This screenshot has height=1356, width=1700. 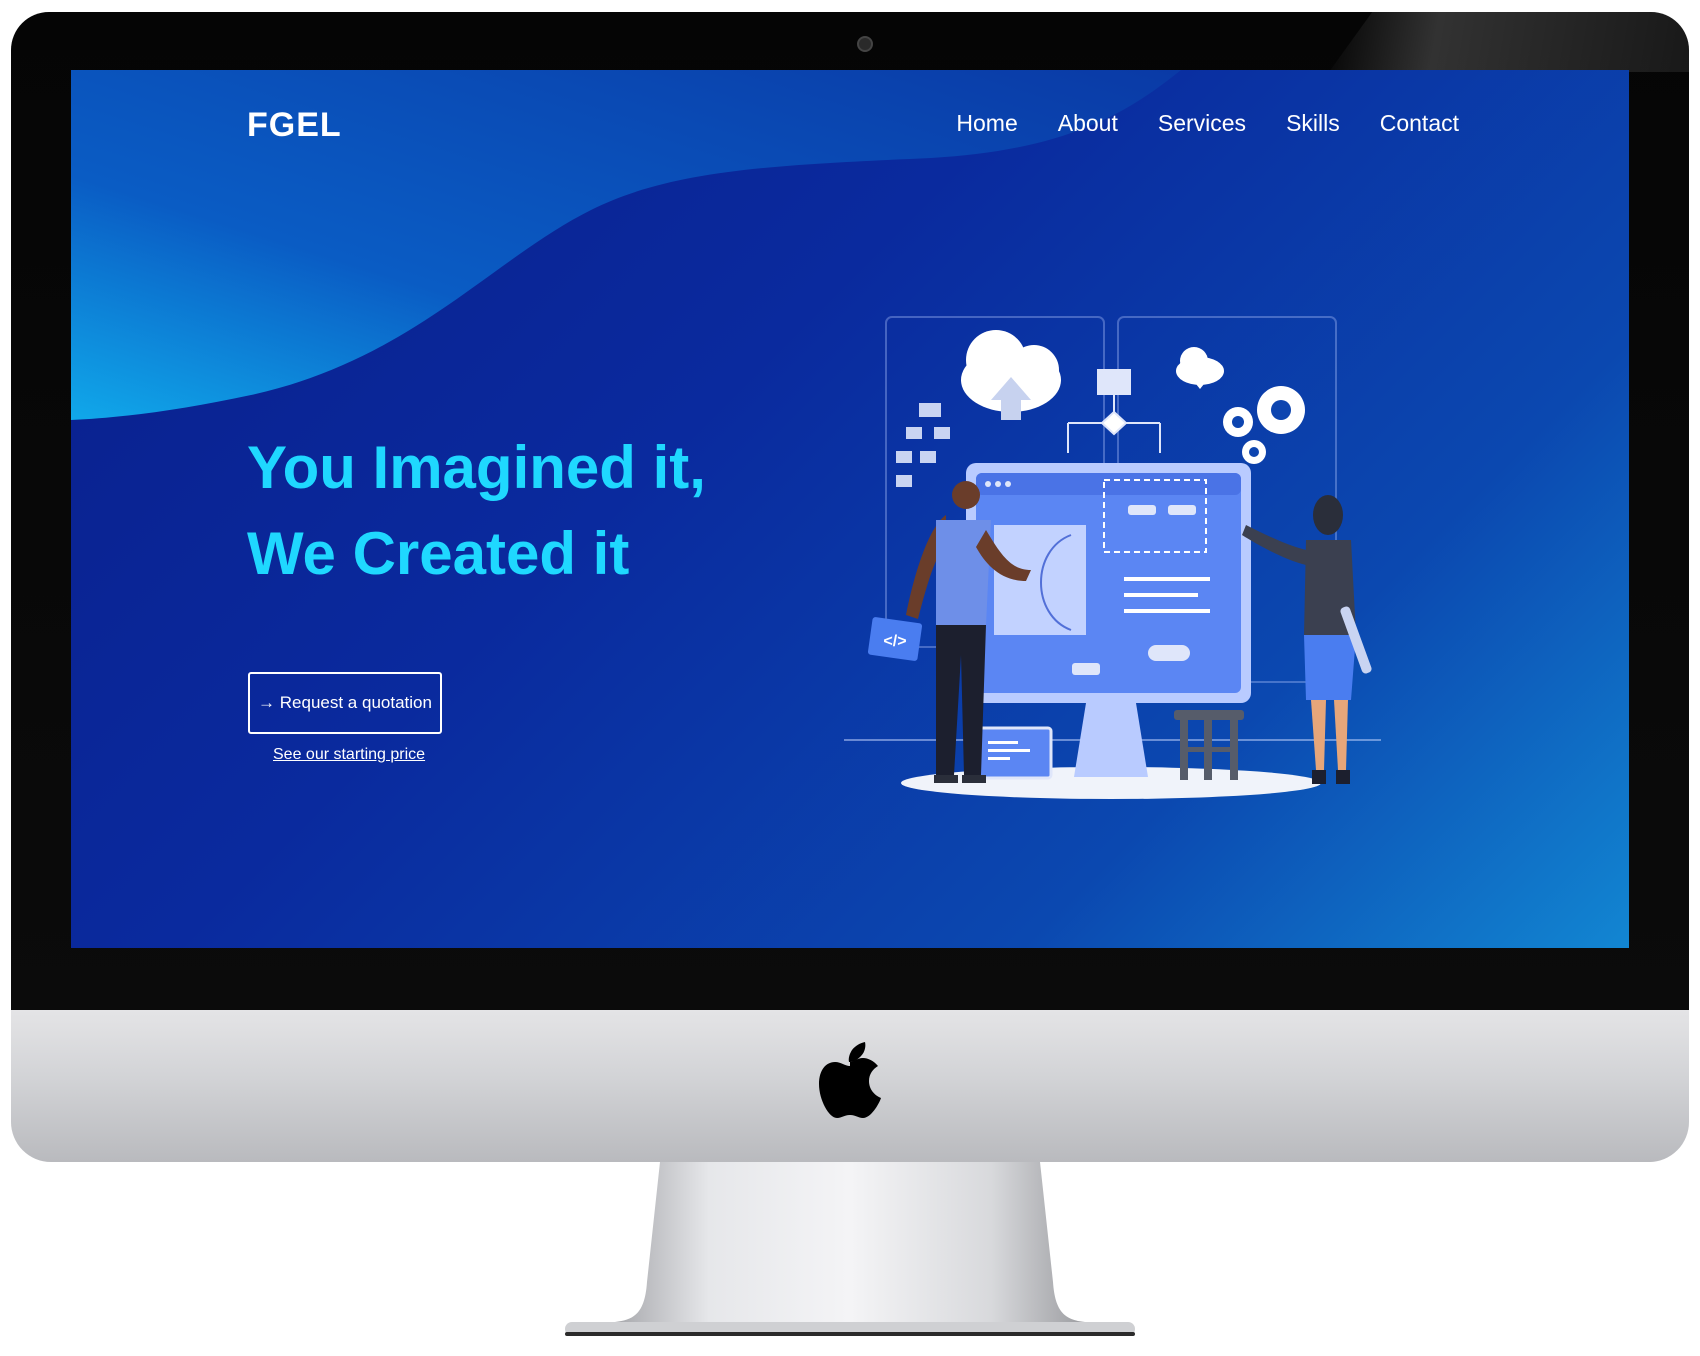 I want to click on nav-skills: Skills, so click(x=1313, y=123).